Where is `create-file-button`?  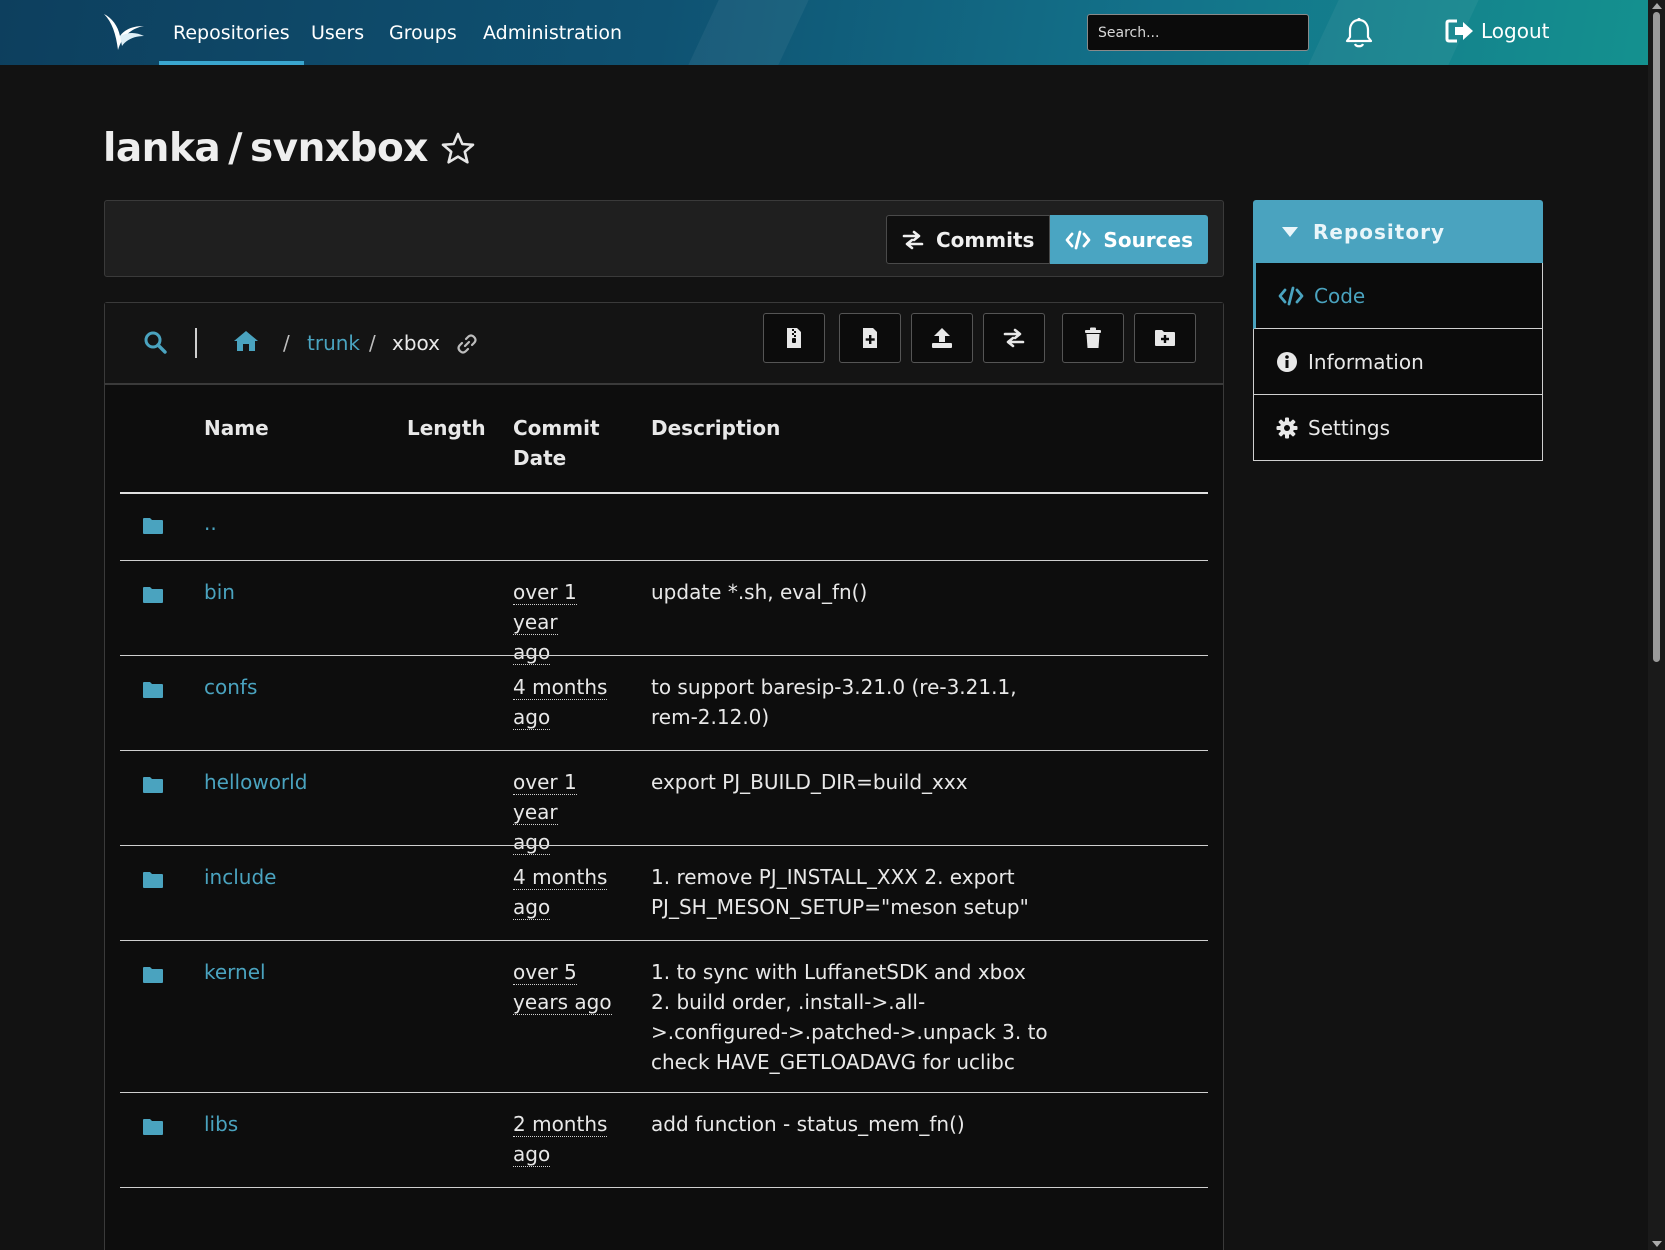
create-file-button is located at coordinates (870, 338).